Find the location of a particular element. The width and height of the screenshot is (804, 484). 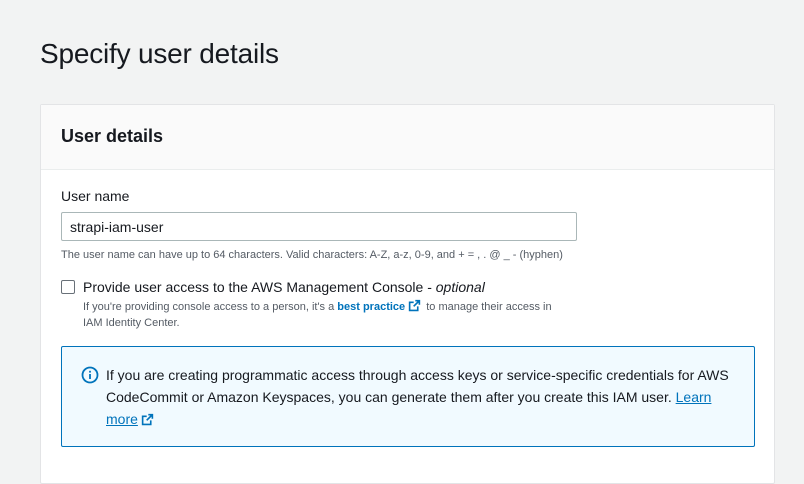

optional-tag: optional is located at coordinates (460, 287).